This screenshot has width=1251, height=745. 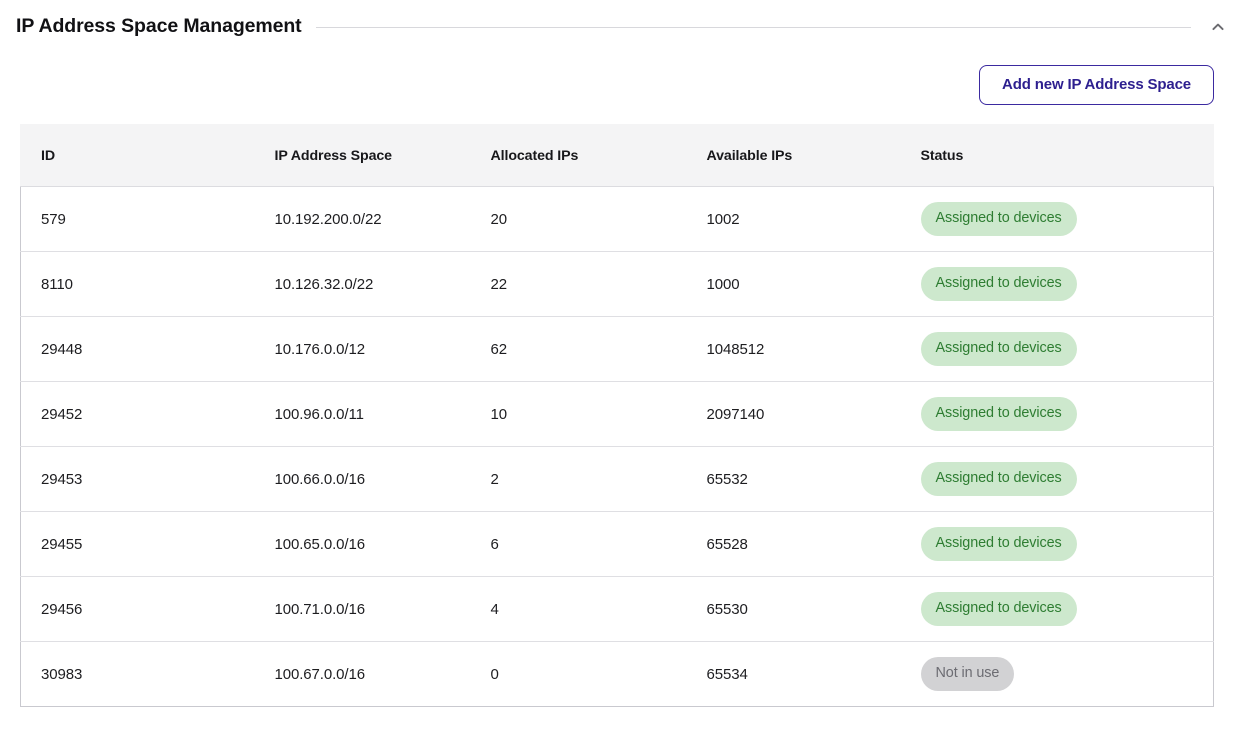 I want to click on column-header-allocated-ips: Allocated IPs, so click(x=578, y=155).